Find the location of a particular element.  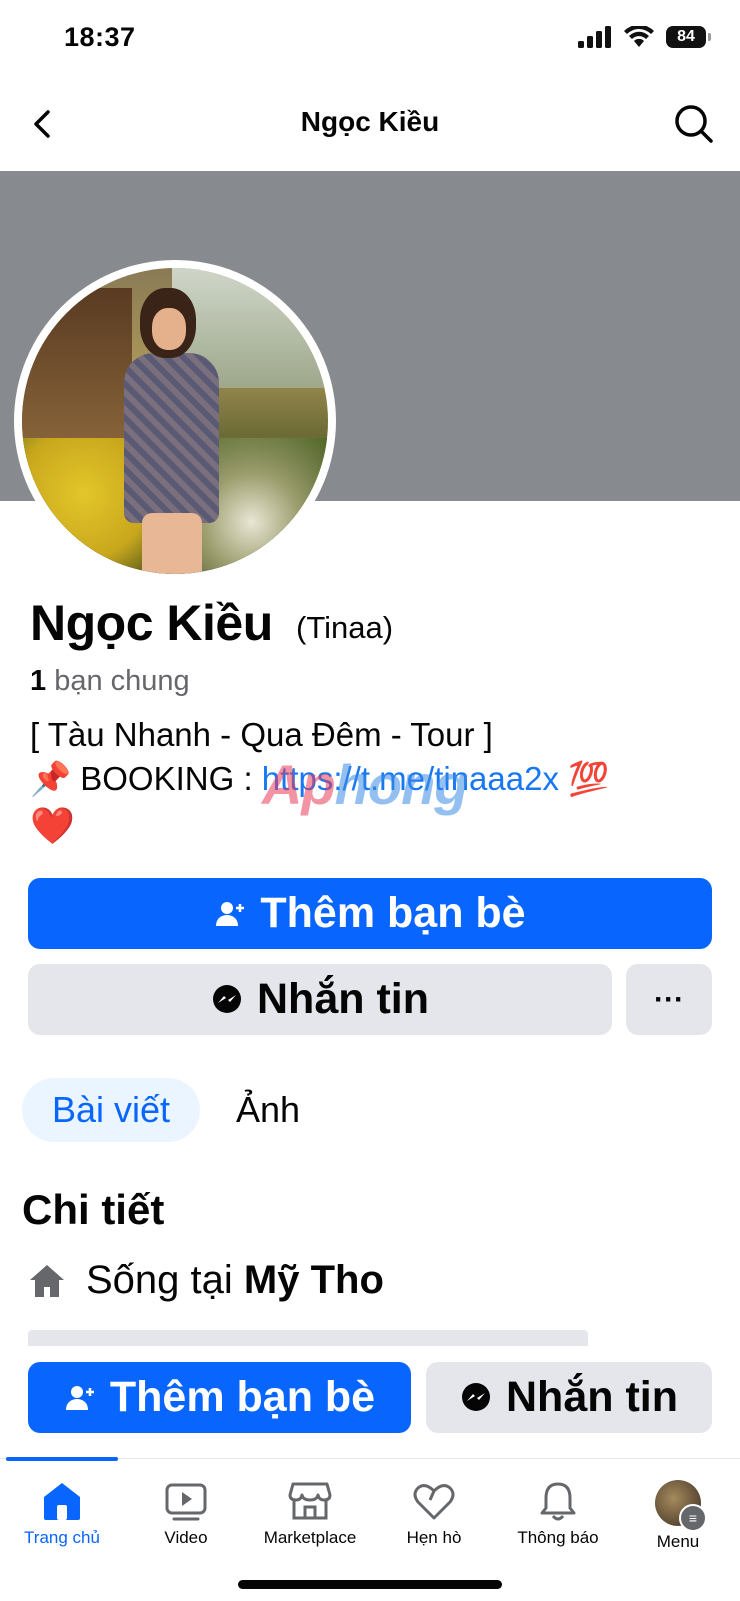

profile-photo is located at coordinates (175, 421).